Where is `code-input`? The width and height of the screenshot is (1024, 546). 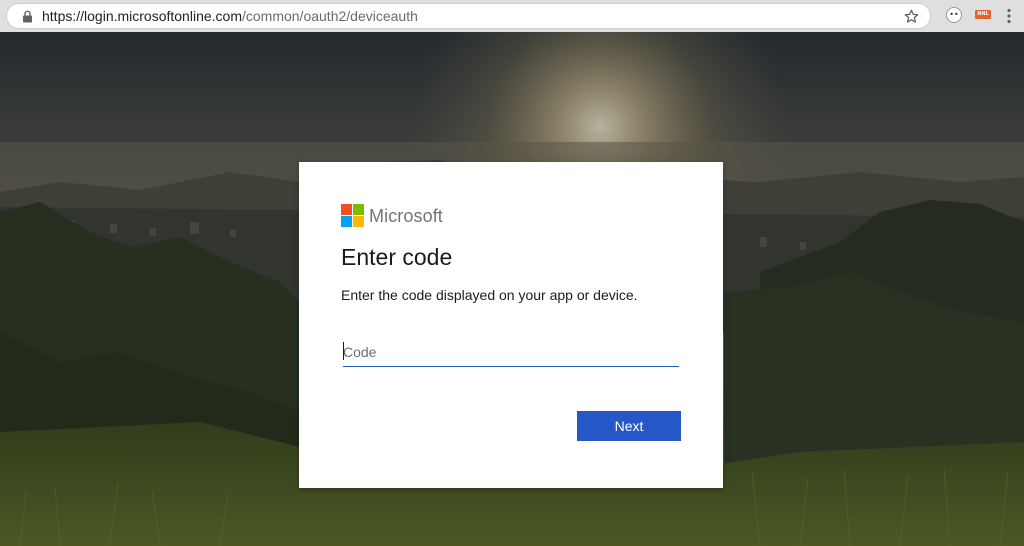
code-input is located at coordinates (511, 352).